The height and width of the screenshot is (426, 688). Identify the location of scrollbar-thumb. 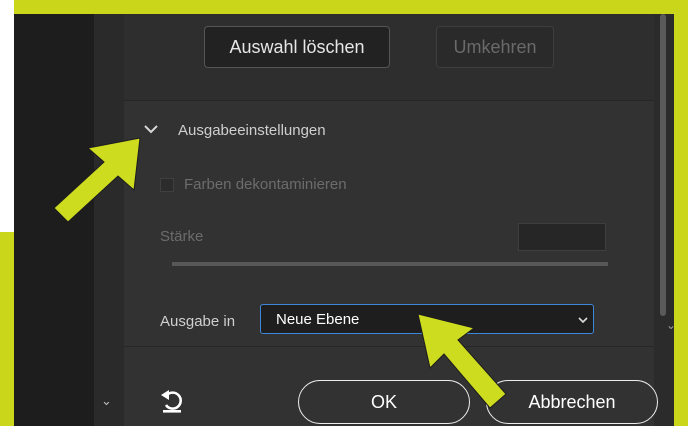
(663, 165).